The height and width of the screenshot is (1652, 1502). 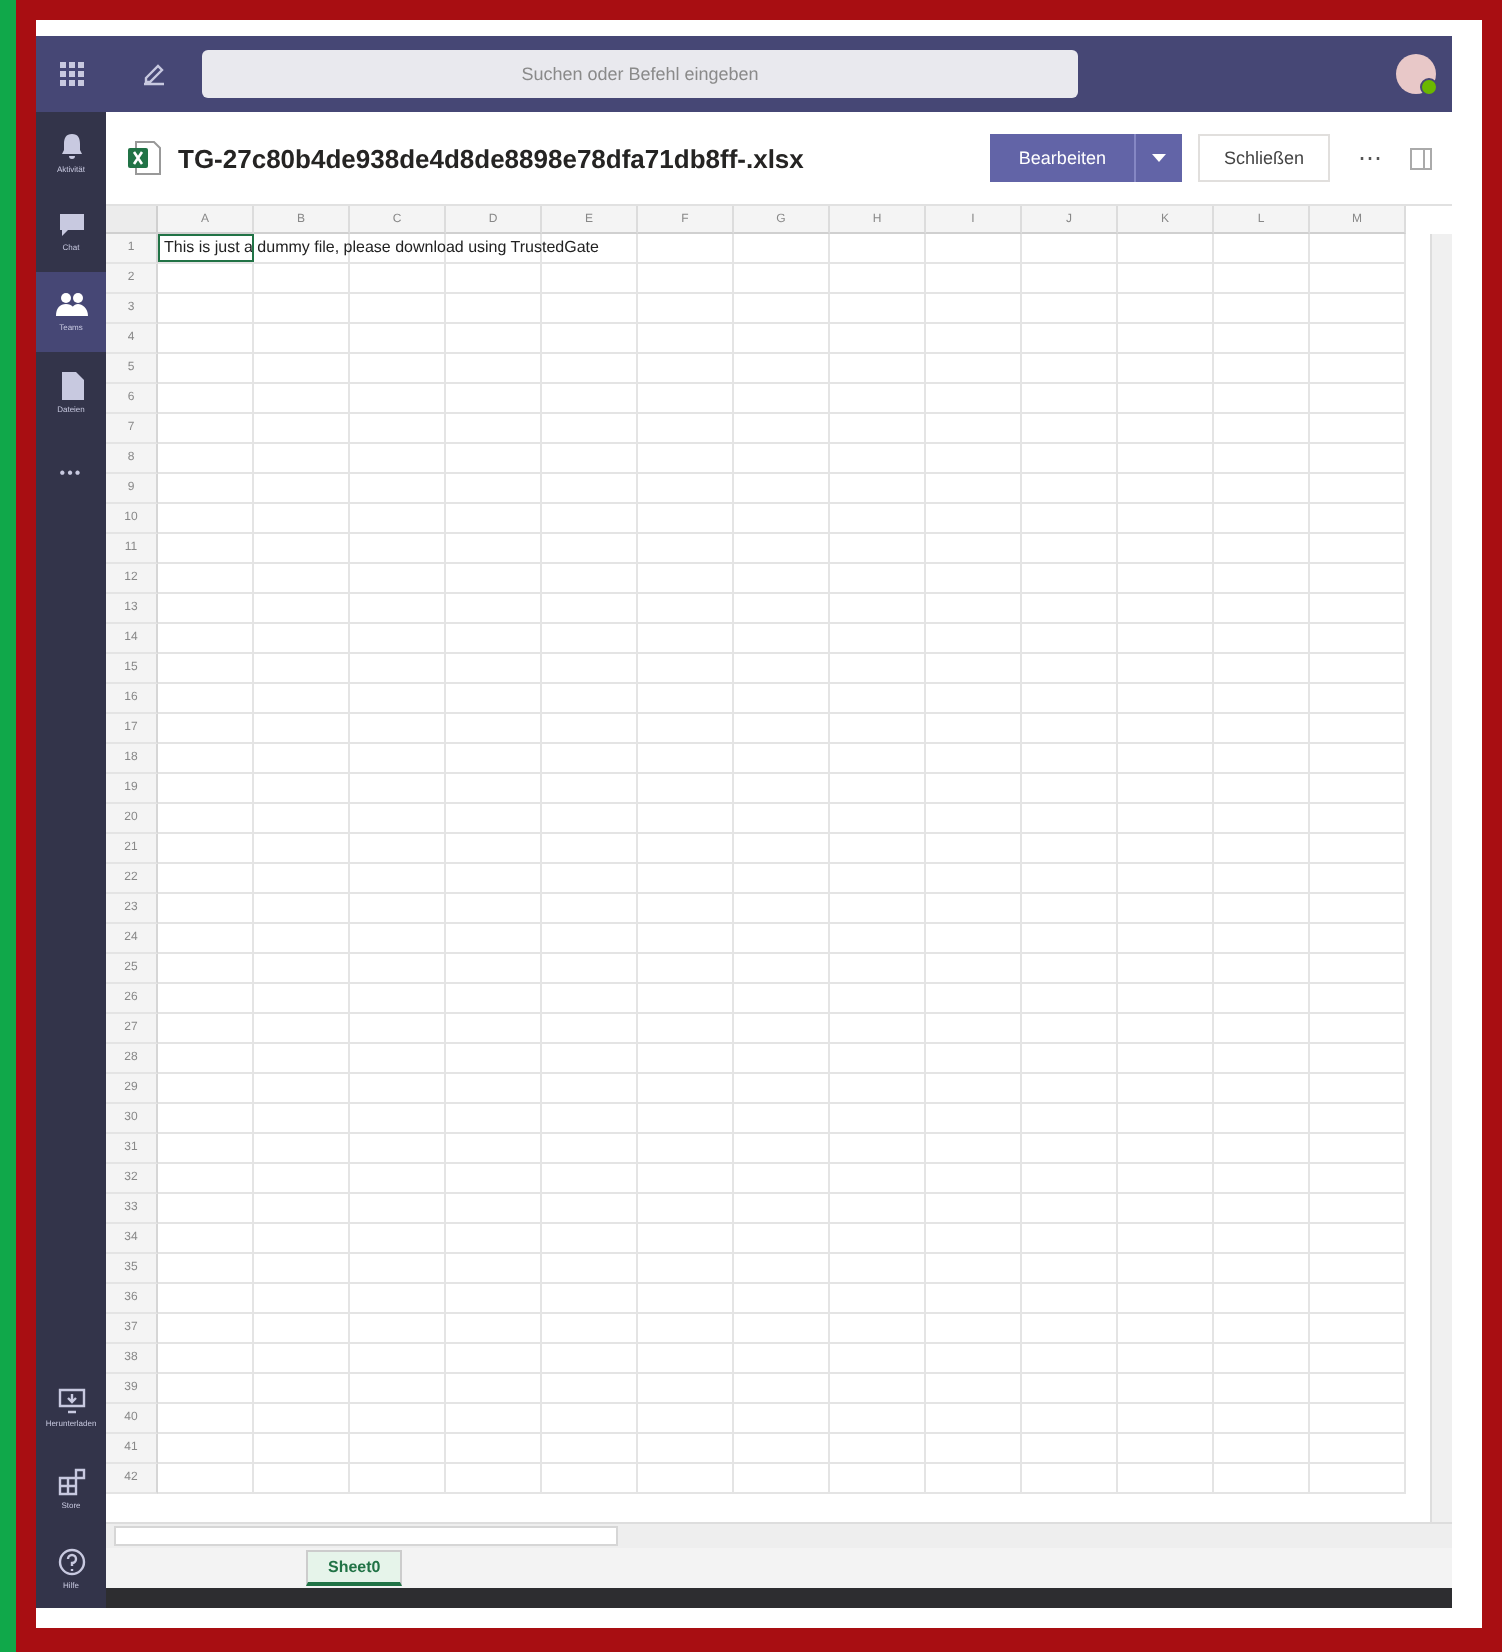 I want to click on monitor-icon, so click(x=71, y=1401).